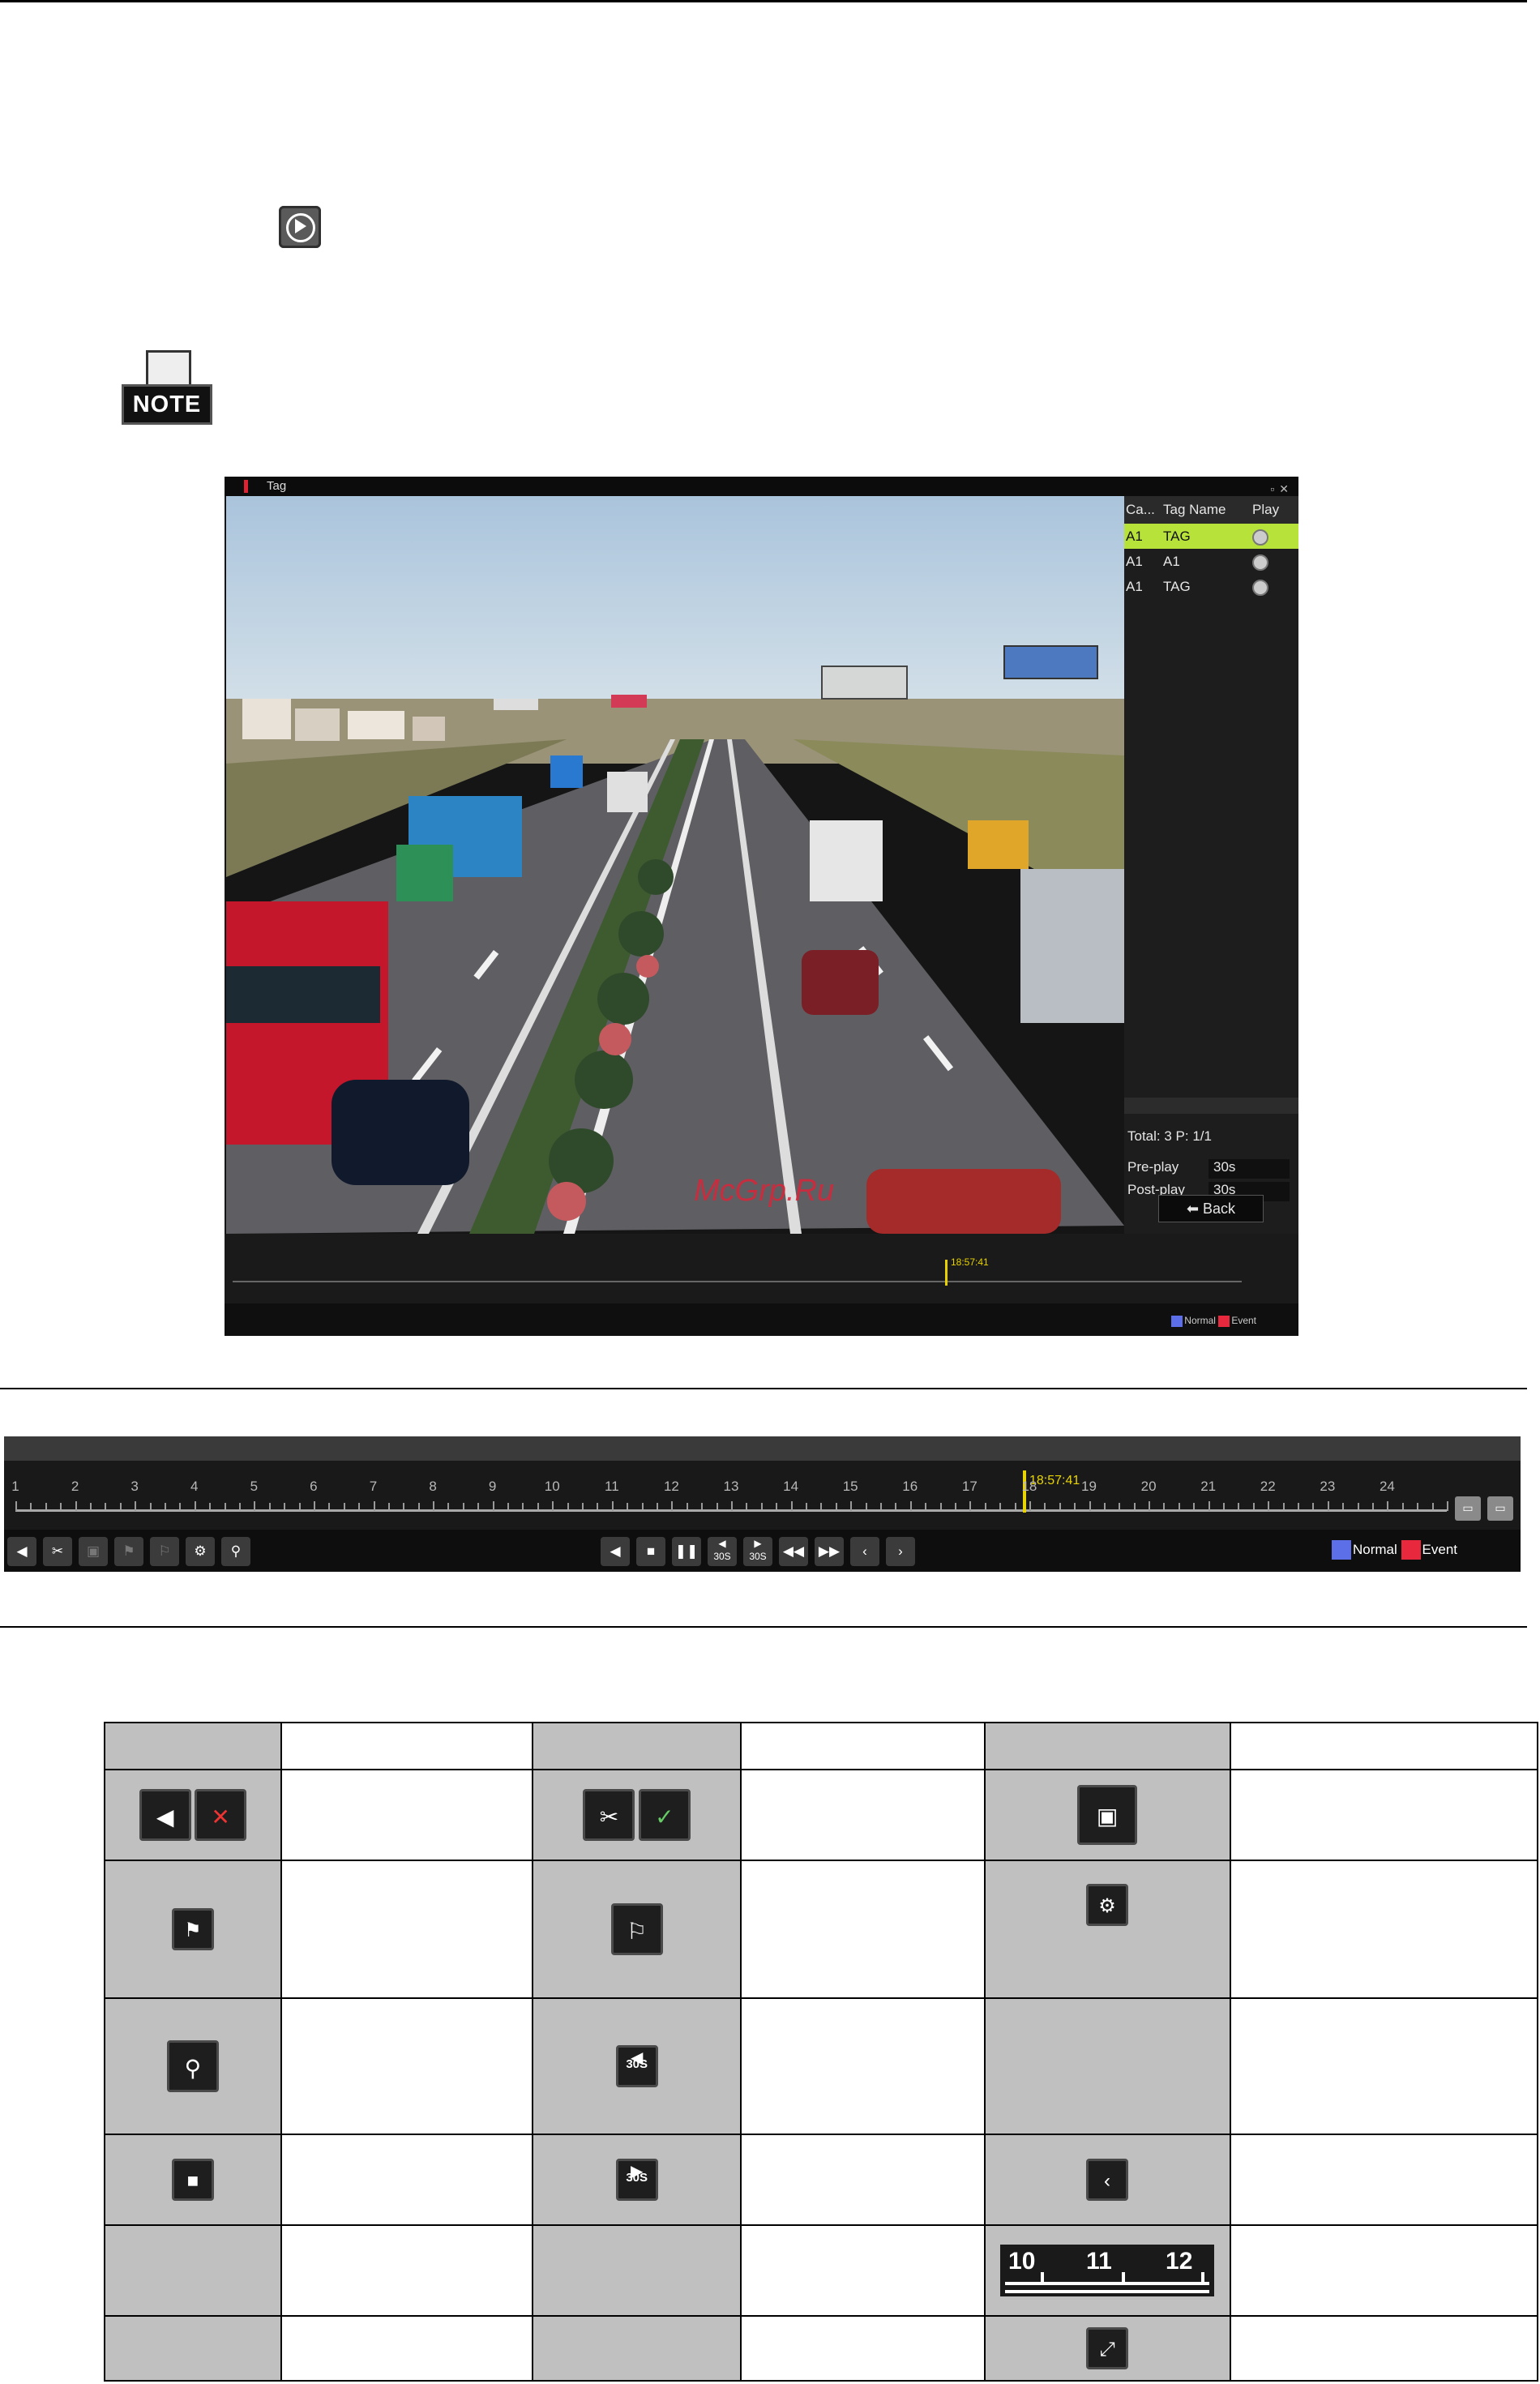 This screenshot has height=2384, width=1540. What do you see at coordinates (1328, 1486) in the screenshot?
I see `hour-label: 23` at bounding box center [1328, 1486].